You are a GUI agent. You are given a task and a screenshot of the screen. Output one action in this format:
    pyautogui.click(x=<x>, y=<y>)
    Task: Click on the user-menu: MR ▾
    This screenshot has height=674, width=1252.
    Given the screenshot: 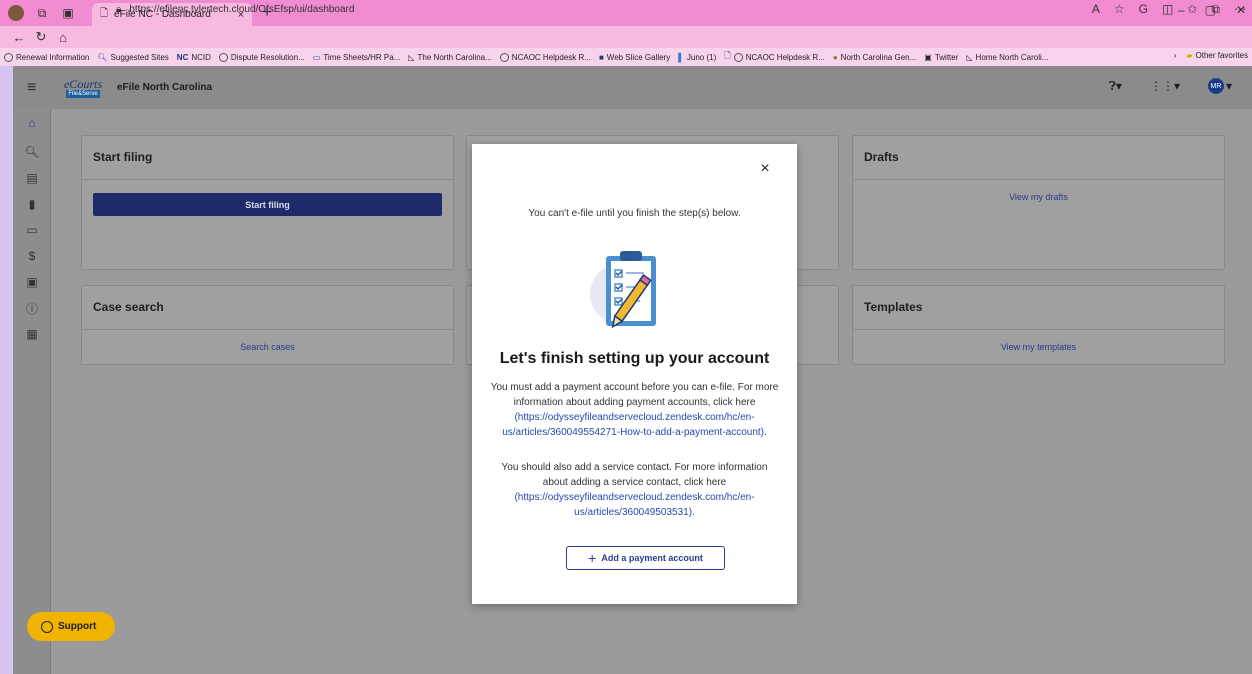 What is the action you would take?
    pyautogui.click(x=1219, y=86)
    